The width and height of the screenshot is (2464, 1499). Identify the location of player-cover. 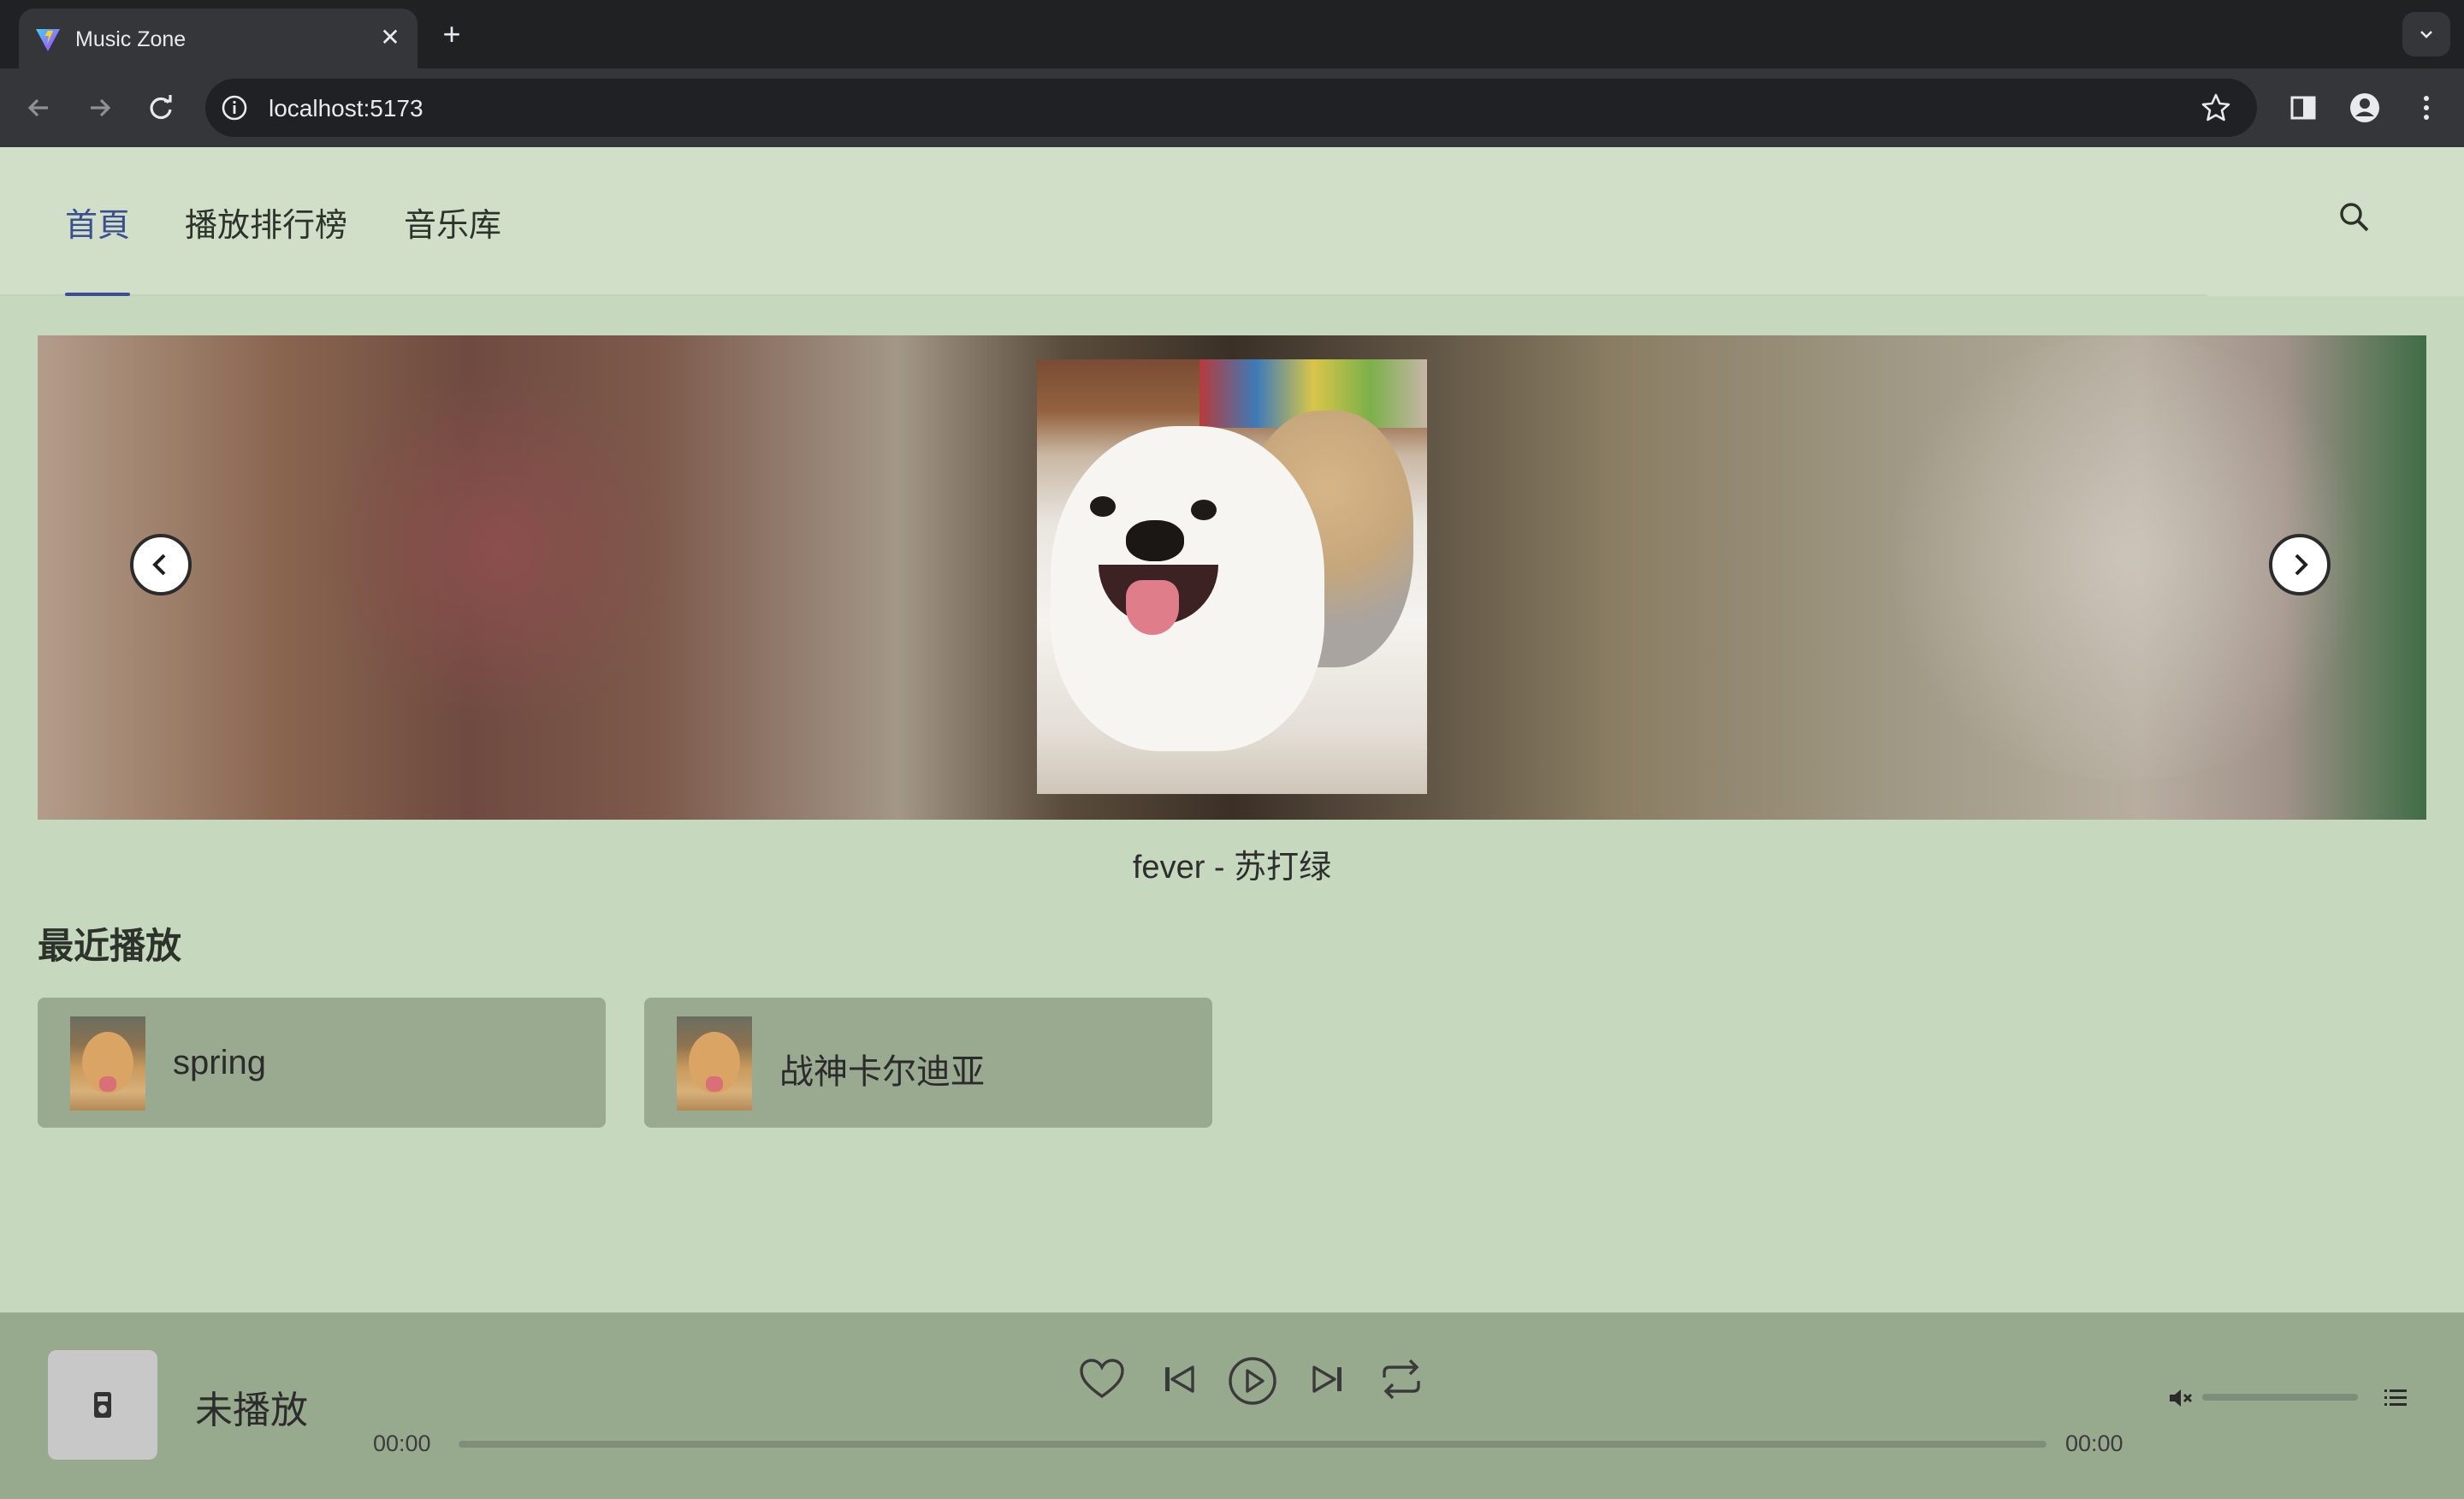
(102, 1405).